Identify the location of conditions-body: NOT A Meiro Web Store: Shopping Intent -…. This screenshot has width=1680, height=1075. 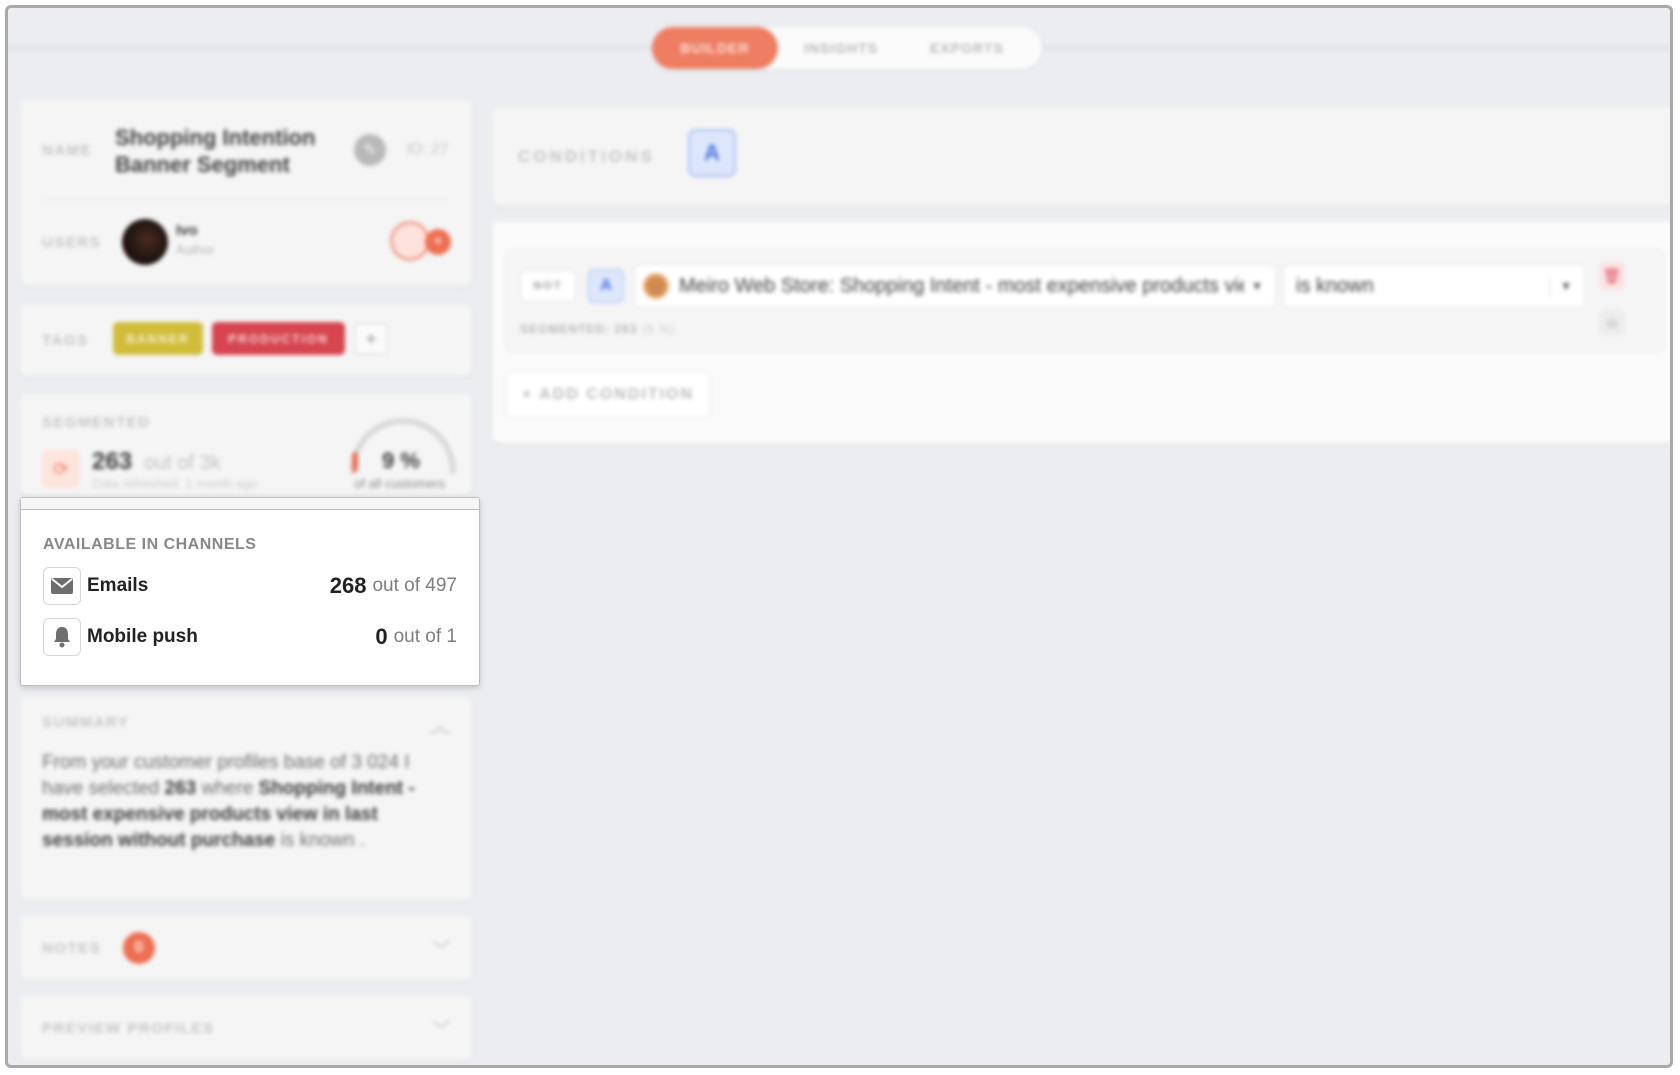
(1081, 332).